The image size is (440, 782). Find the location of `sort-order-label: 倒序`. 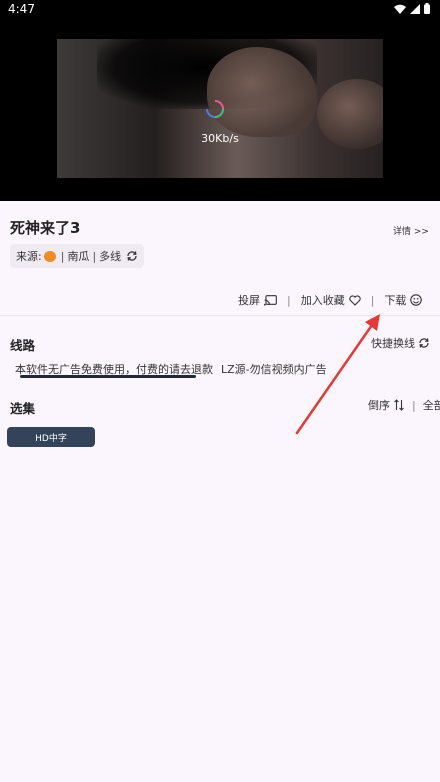

sort-order-label: 倒序 is located at coordinates (379, 405).